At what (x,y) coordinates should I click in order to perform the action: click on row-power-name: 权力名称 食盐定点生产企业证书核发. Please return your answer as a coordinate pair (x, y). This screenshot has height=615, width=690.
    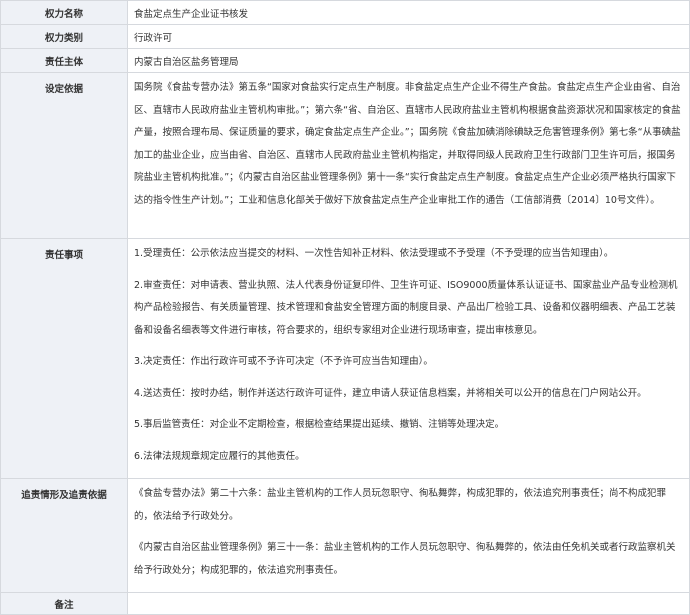
    Looking at the image, I should click on (345, 12).